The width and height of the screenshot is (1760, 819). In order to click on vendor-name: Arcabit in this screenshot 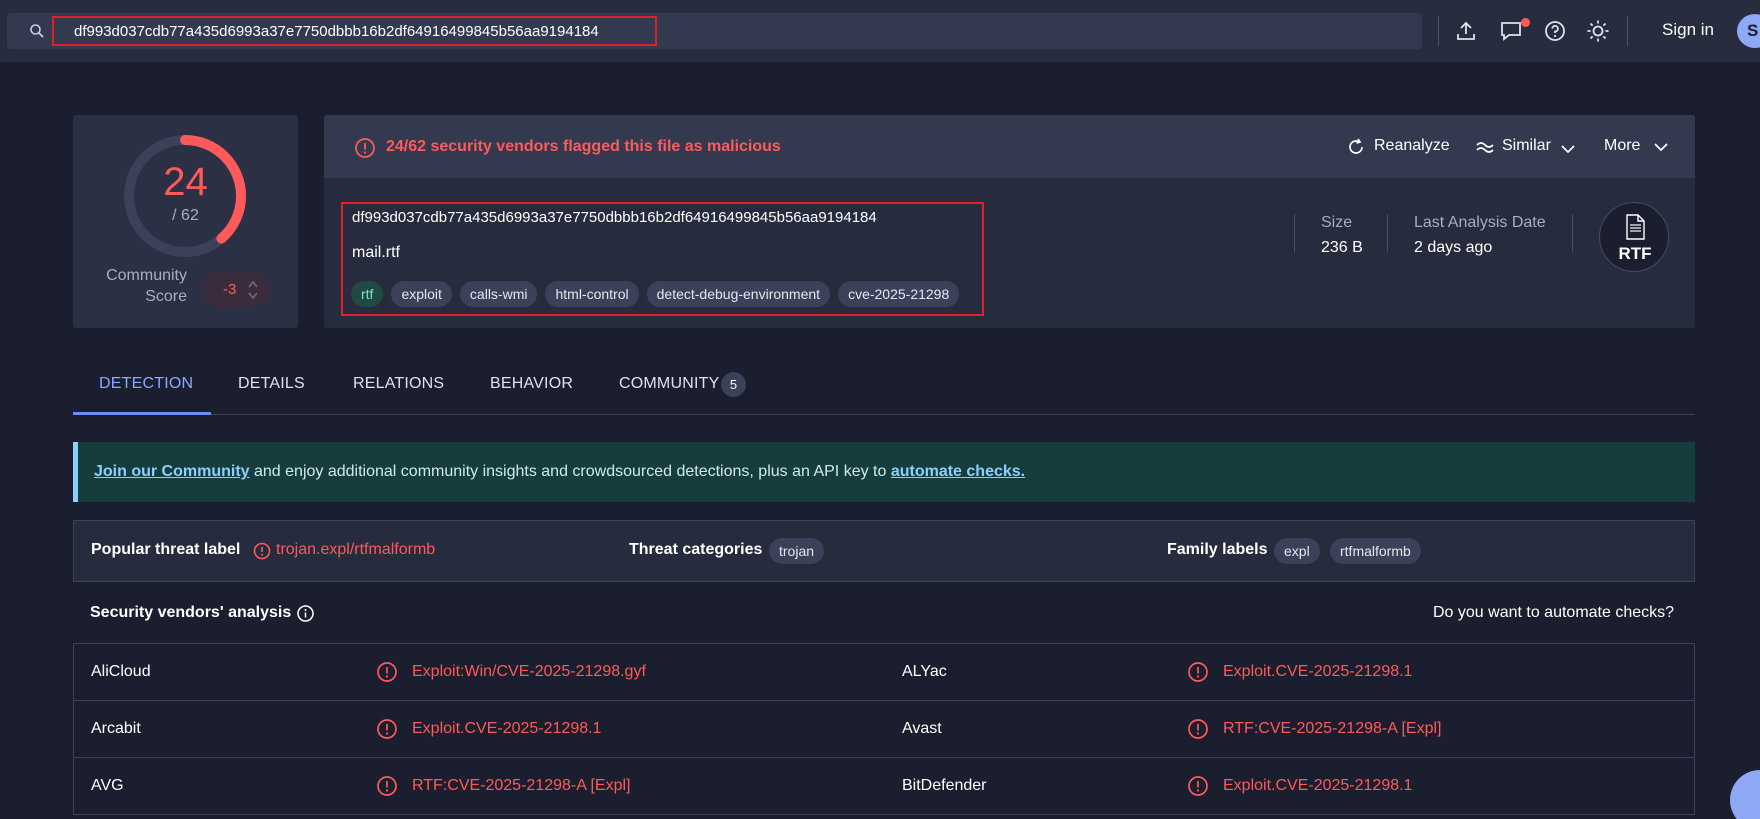, I will do `click(116, 728)`.